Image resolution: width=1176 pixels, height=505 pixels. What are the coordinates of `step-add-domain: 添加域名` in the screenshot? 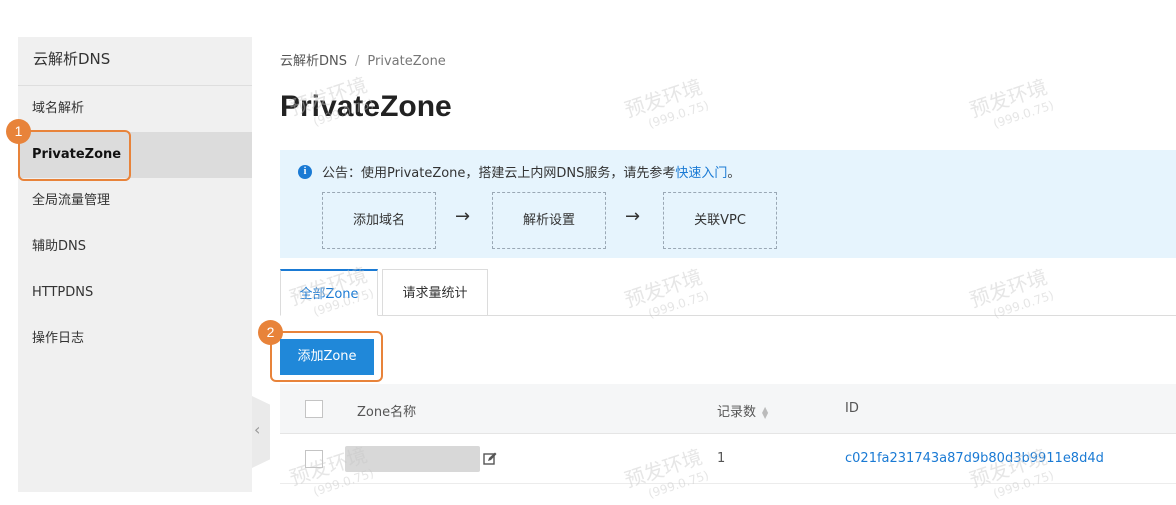 It's located at (379, 220).